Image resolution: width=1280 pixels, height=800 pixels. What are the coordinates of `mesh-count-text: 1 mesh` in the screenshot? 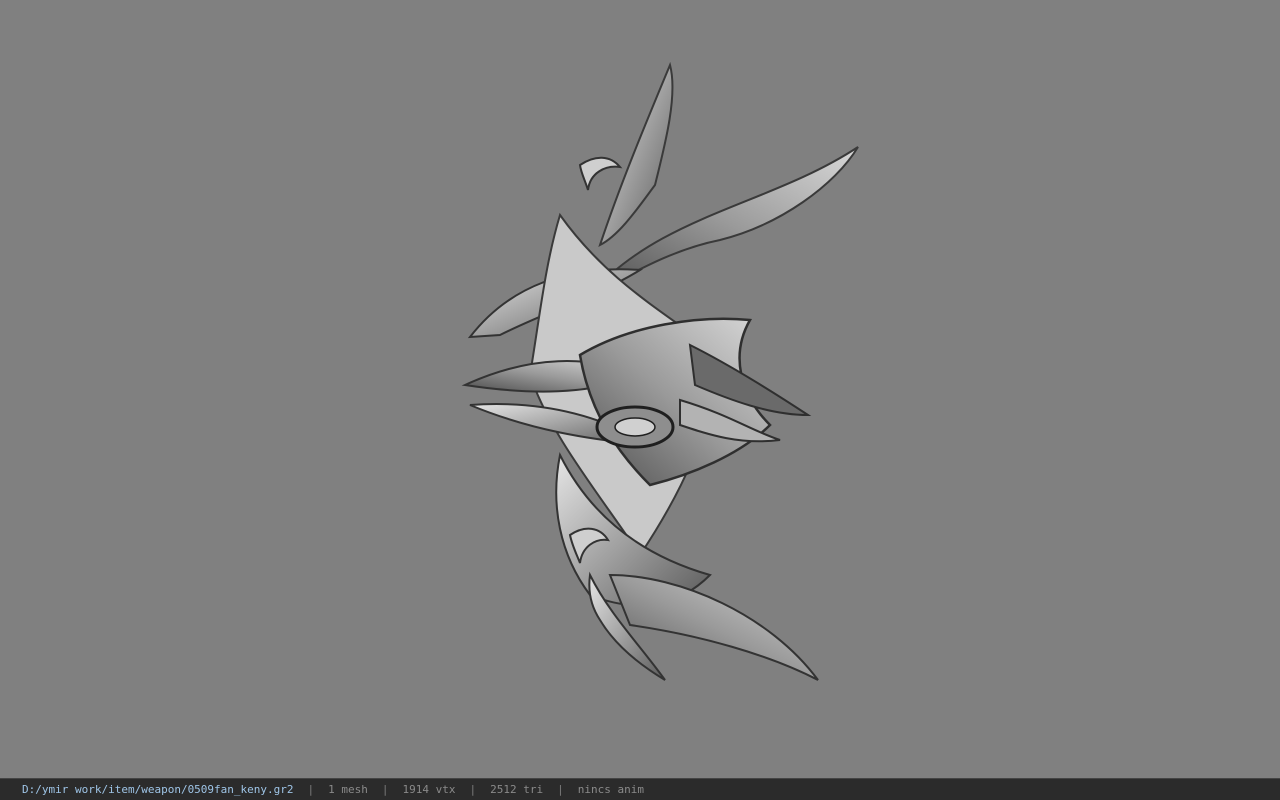 It's located at (348, 789).